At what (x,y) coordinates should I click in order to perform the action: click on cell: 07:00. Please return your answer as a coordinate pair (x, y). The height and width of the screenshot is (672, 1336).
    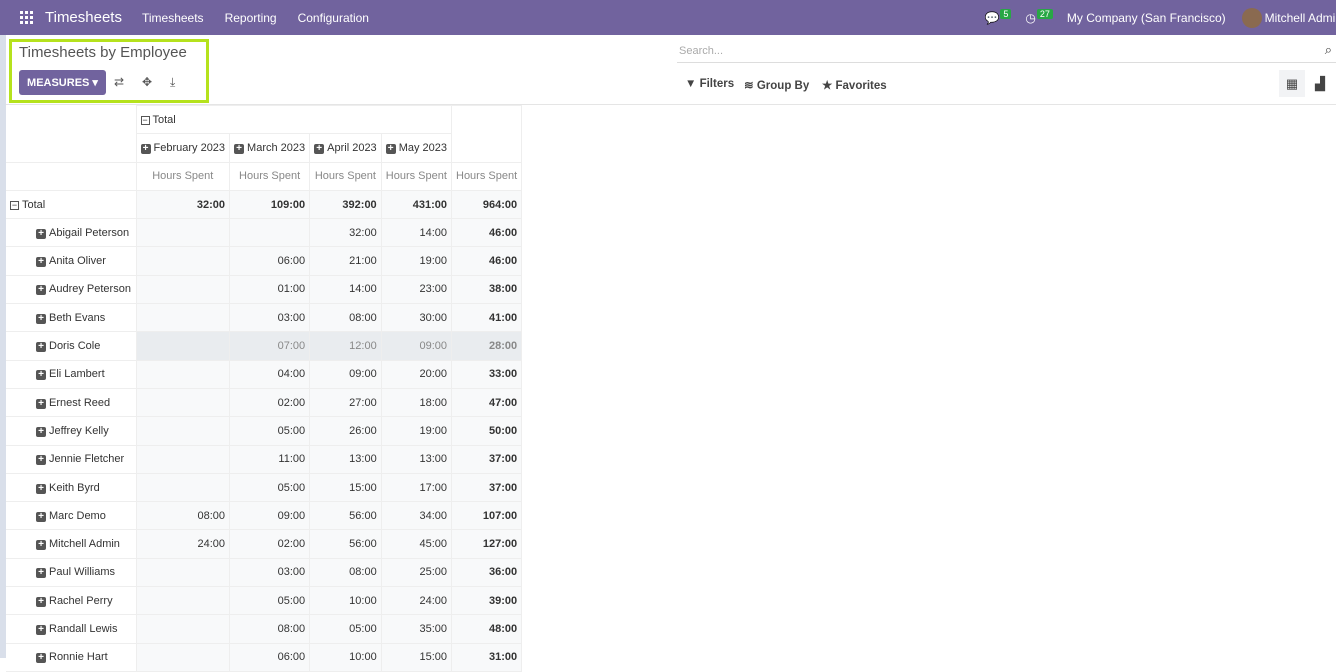
    Looking at the image, I should click on (270, 346).